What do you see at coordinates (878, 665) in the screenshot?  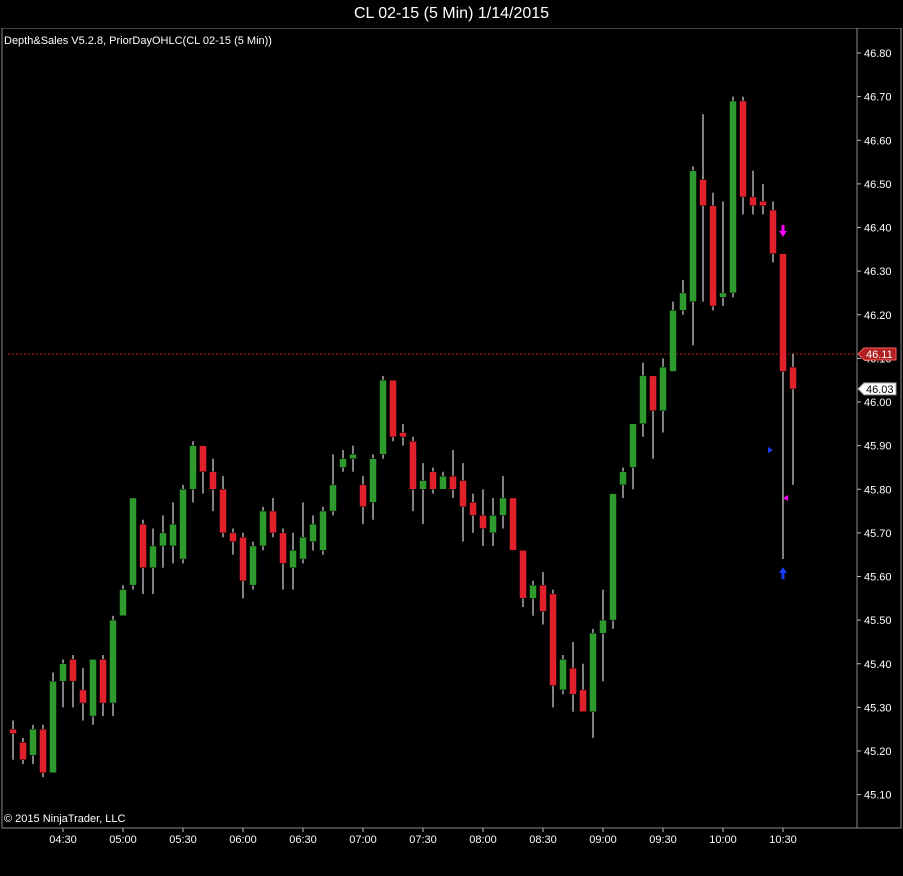 I see `y-tick-label: 45.40` at bounding box center [878, 665].